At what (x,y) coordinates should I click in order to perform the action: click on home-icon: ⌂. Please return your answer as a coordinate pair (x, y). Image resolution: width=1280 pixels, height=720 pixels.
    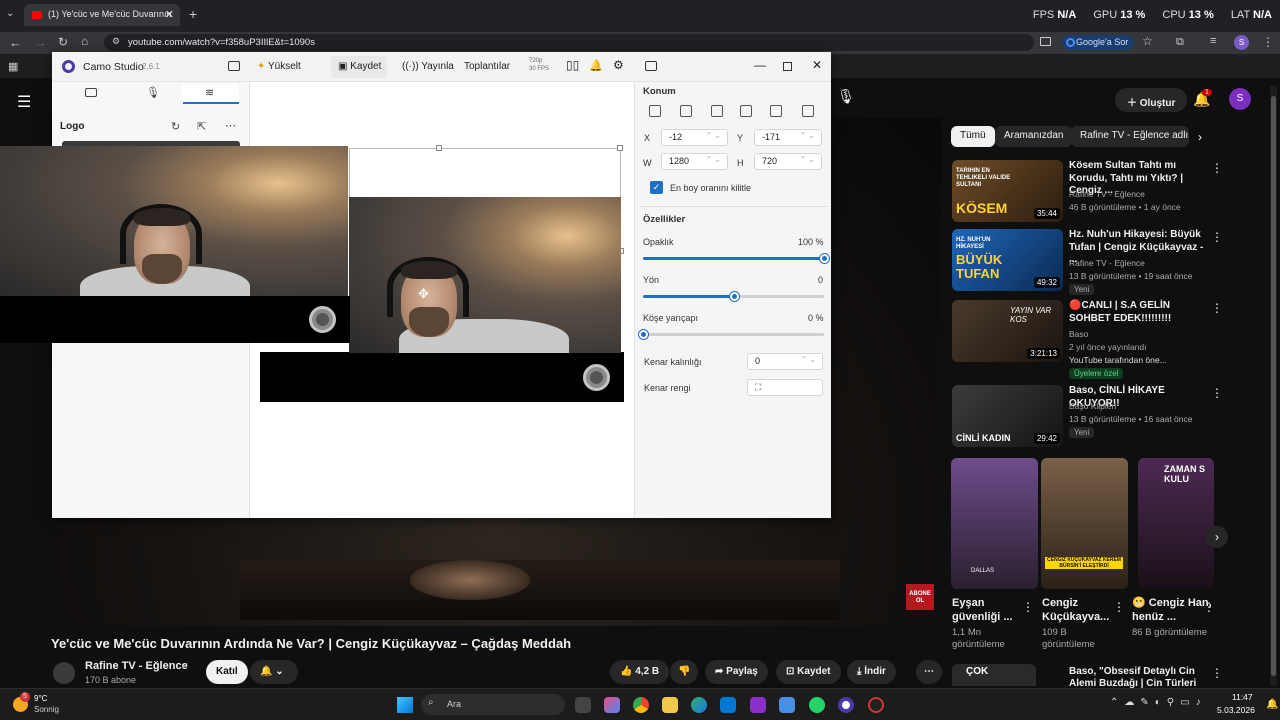
    Looking at the image, I should click on (84, 41).